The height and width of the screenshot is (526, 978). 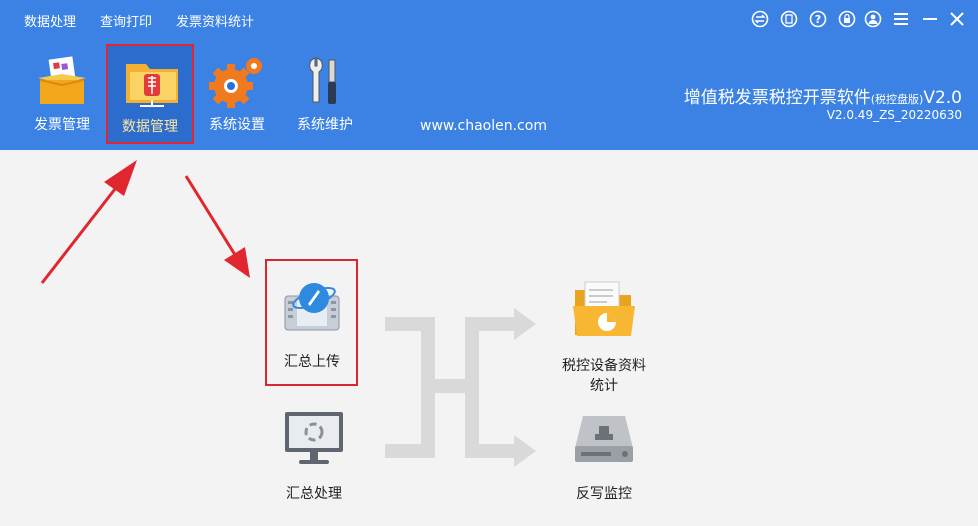 I want to click on toolbar-label: 系统设置, so click(x=237, y=125).